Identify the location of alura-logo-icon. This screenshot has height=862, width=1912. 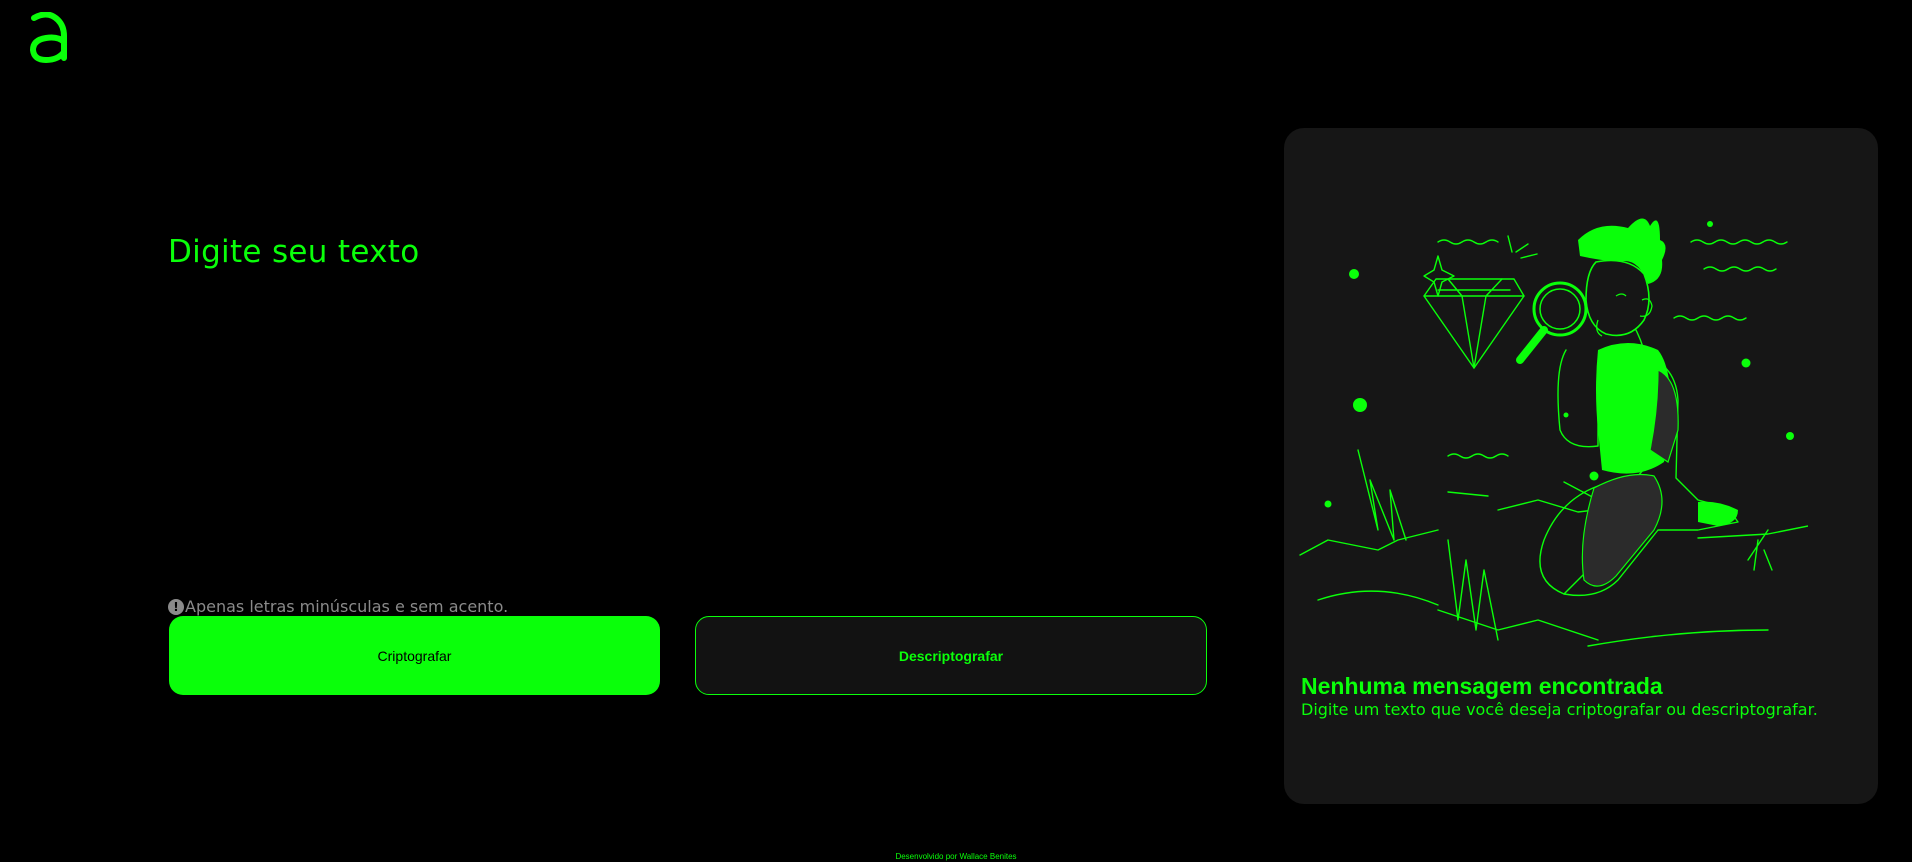
(48, 38).